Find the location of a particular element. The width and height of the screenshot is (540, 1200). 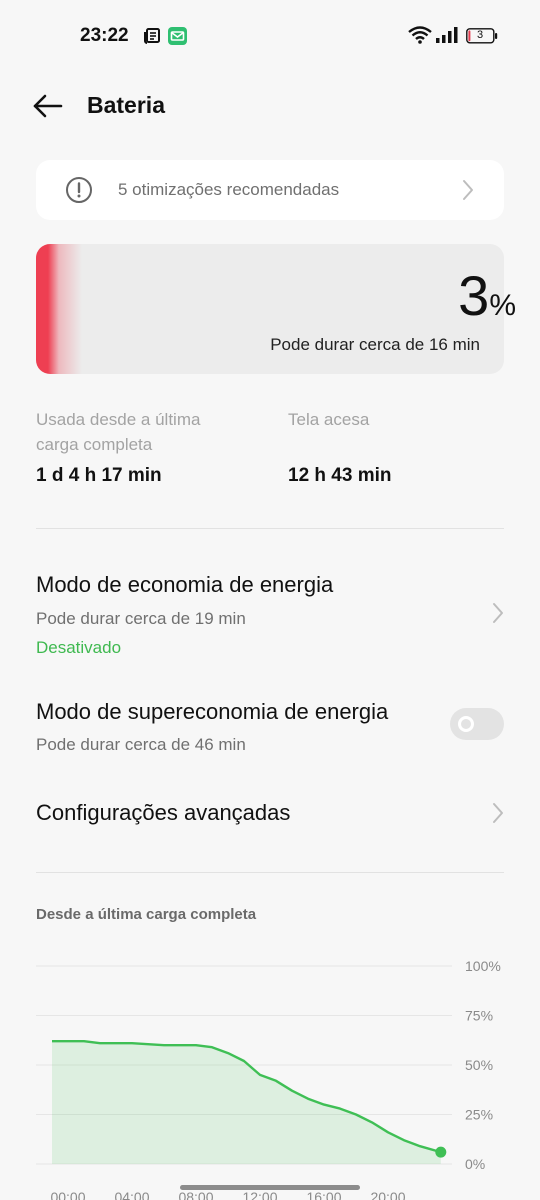

x-tick-label: 08:00 is located at coordinates (195, 1194).